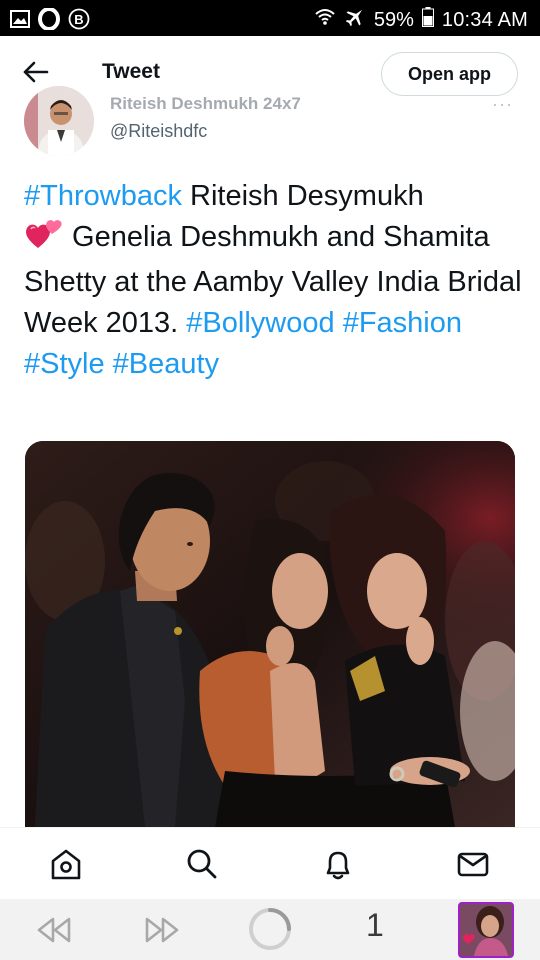 This screenshot has height=960, width=540. What do you see at coordinates (270, 863) in the screenshot?
I see `bottom-tab-bar` at bounding box center [270, 863].